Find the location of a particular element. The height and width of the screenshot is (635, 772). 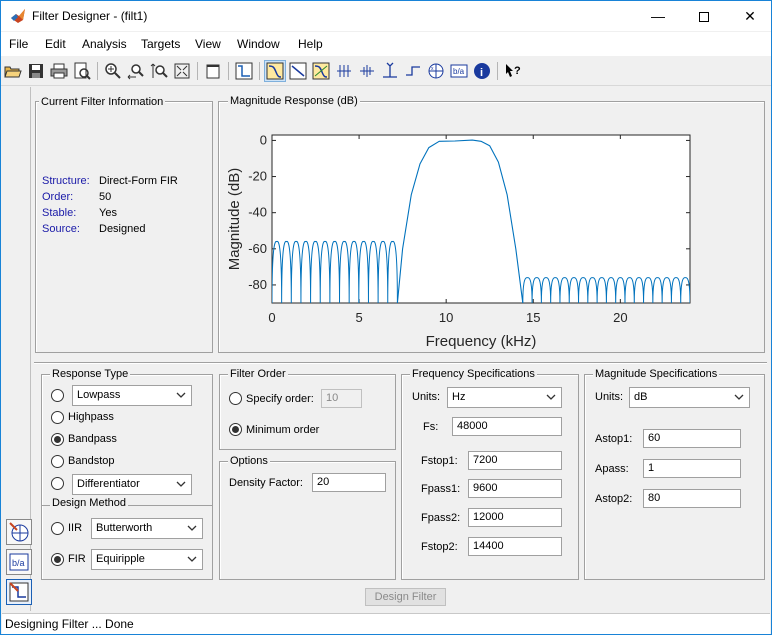

specify-order-input: 10 is located at coordinates (341, 398).